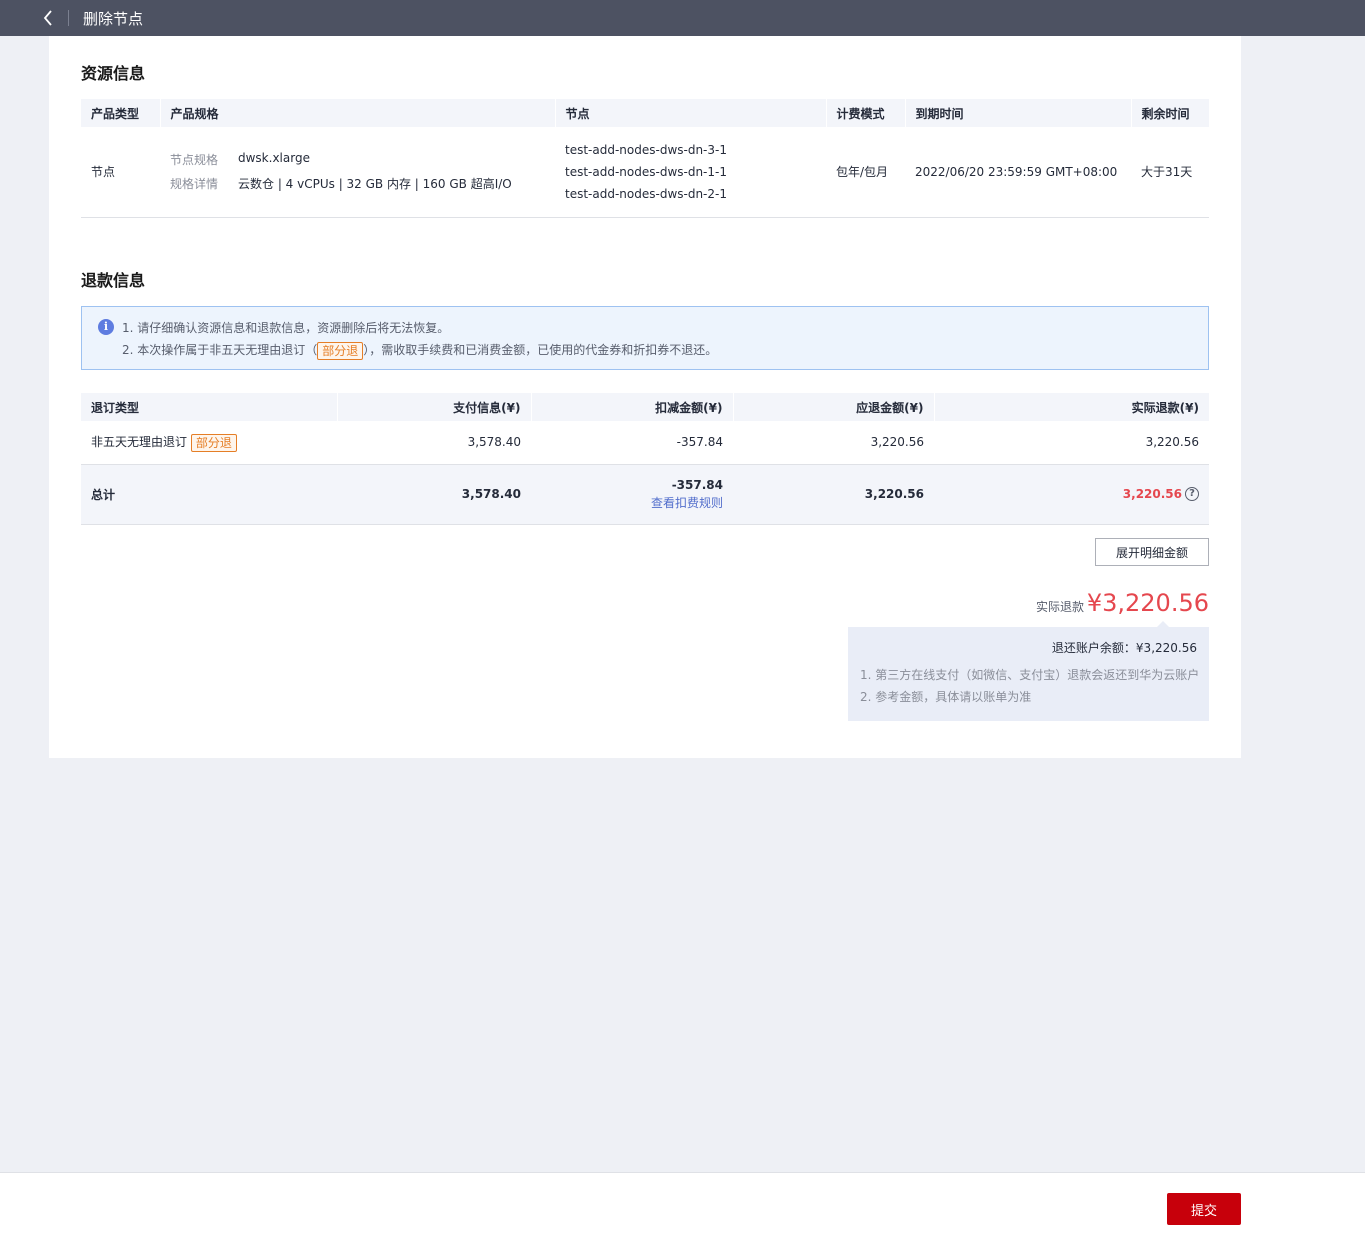 This screenshot has height=1240, width=1365. What do you see at coordinates (1152, 493) in the screenshot?
I see `total-actual-value: 3,220.56` at bounding box center [1152, 493].